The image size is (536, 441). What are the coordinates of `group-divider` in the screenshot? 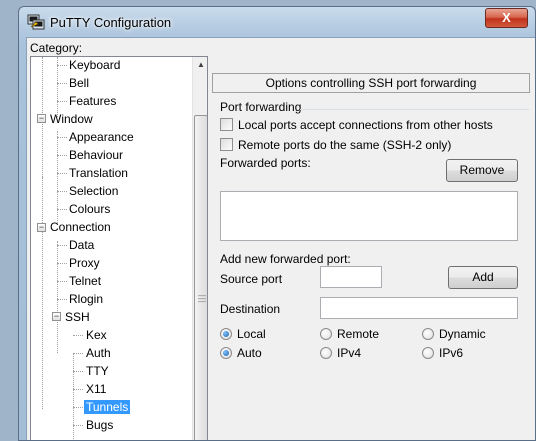 It's located at (414, 109).